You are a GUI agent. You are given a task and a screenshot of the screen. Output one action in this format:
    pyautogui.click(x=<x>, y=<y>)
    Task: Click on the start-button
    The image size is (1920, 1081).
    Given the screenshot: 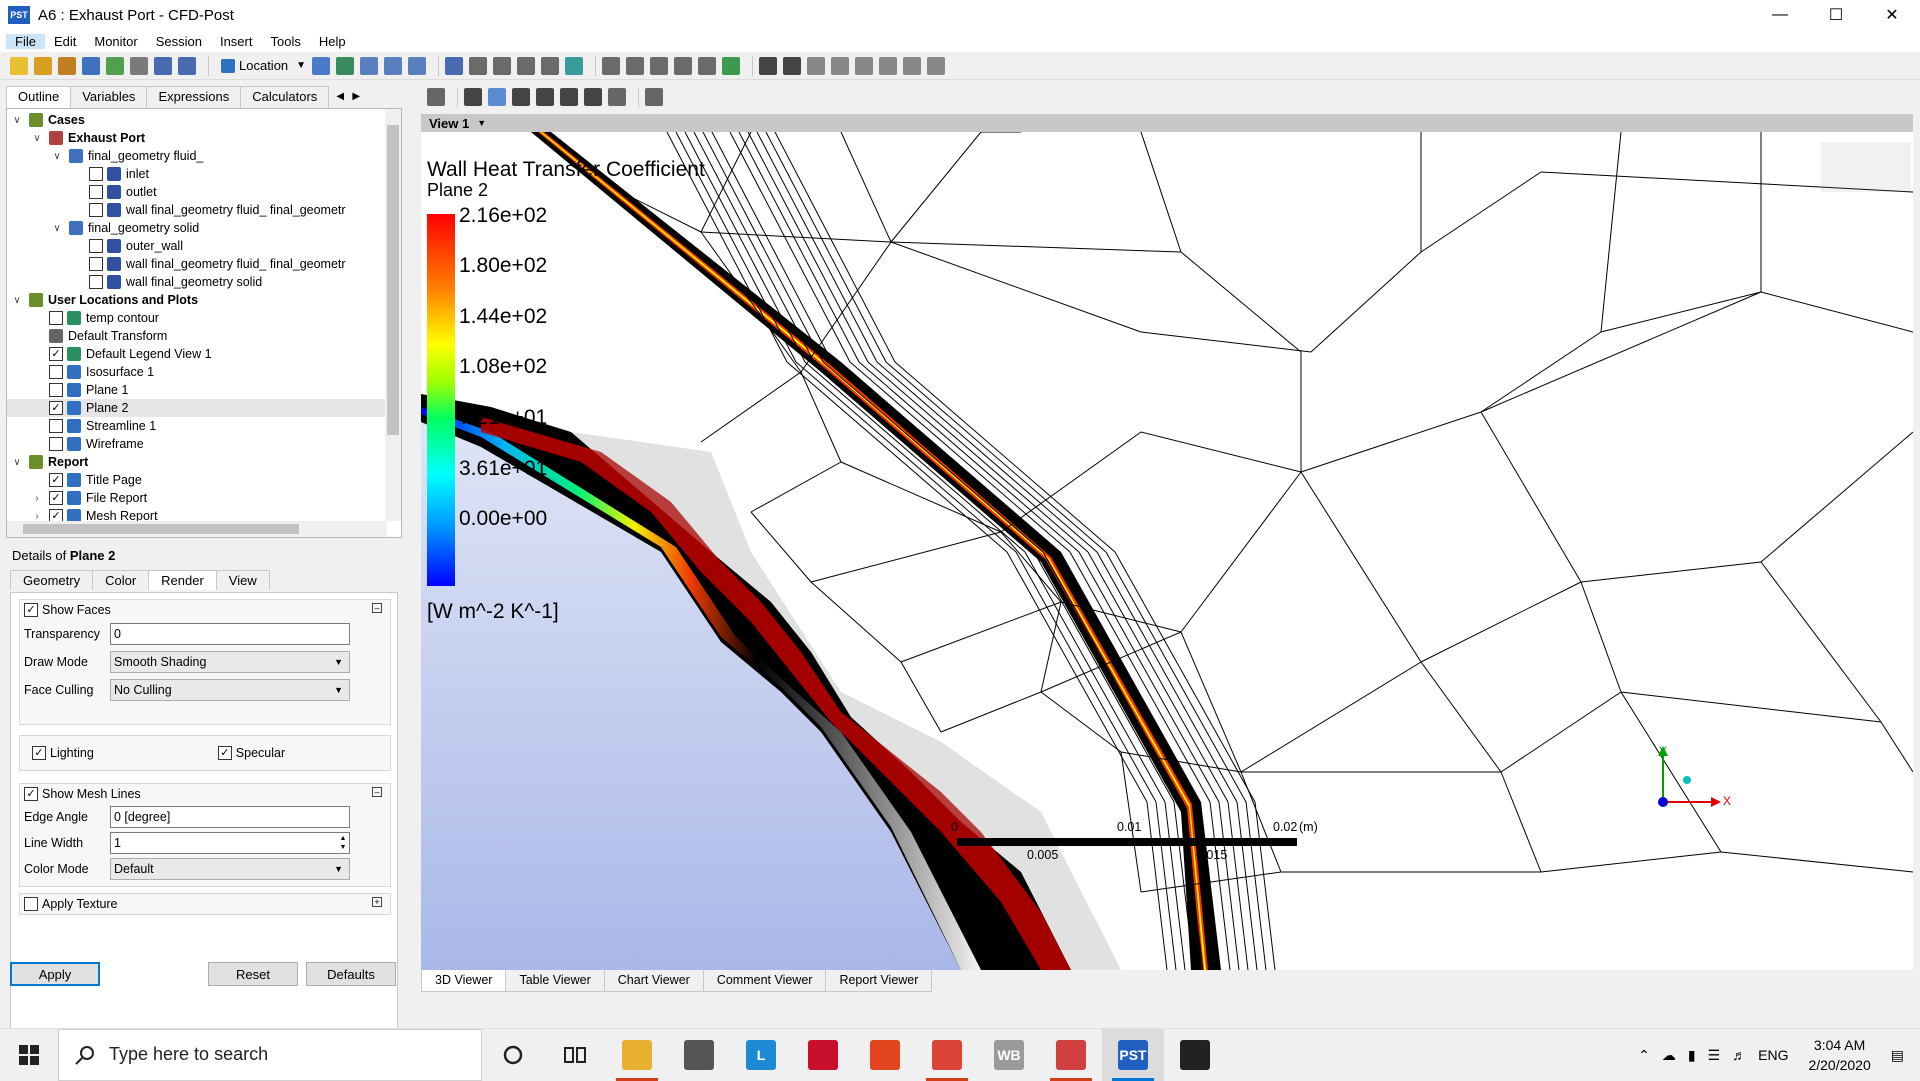 What is the action you would take?
    pyautogui.click(x=29, y=1055)
    